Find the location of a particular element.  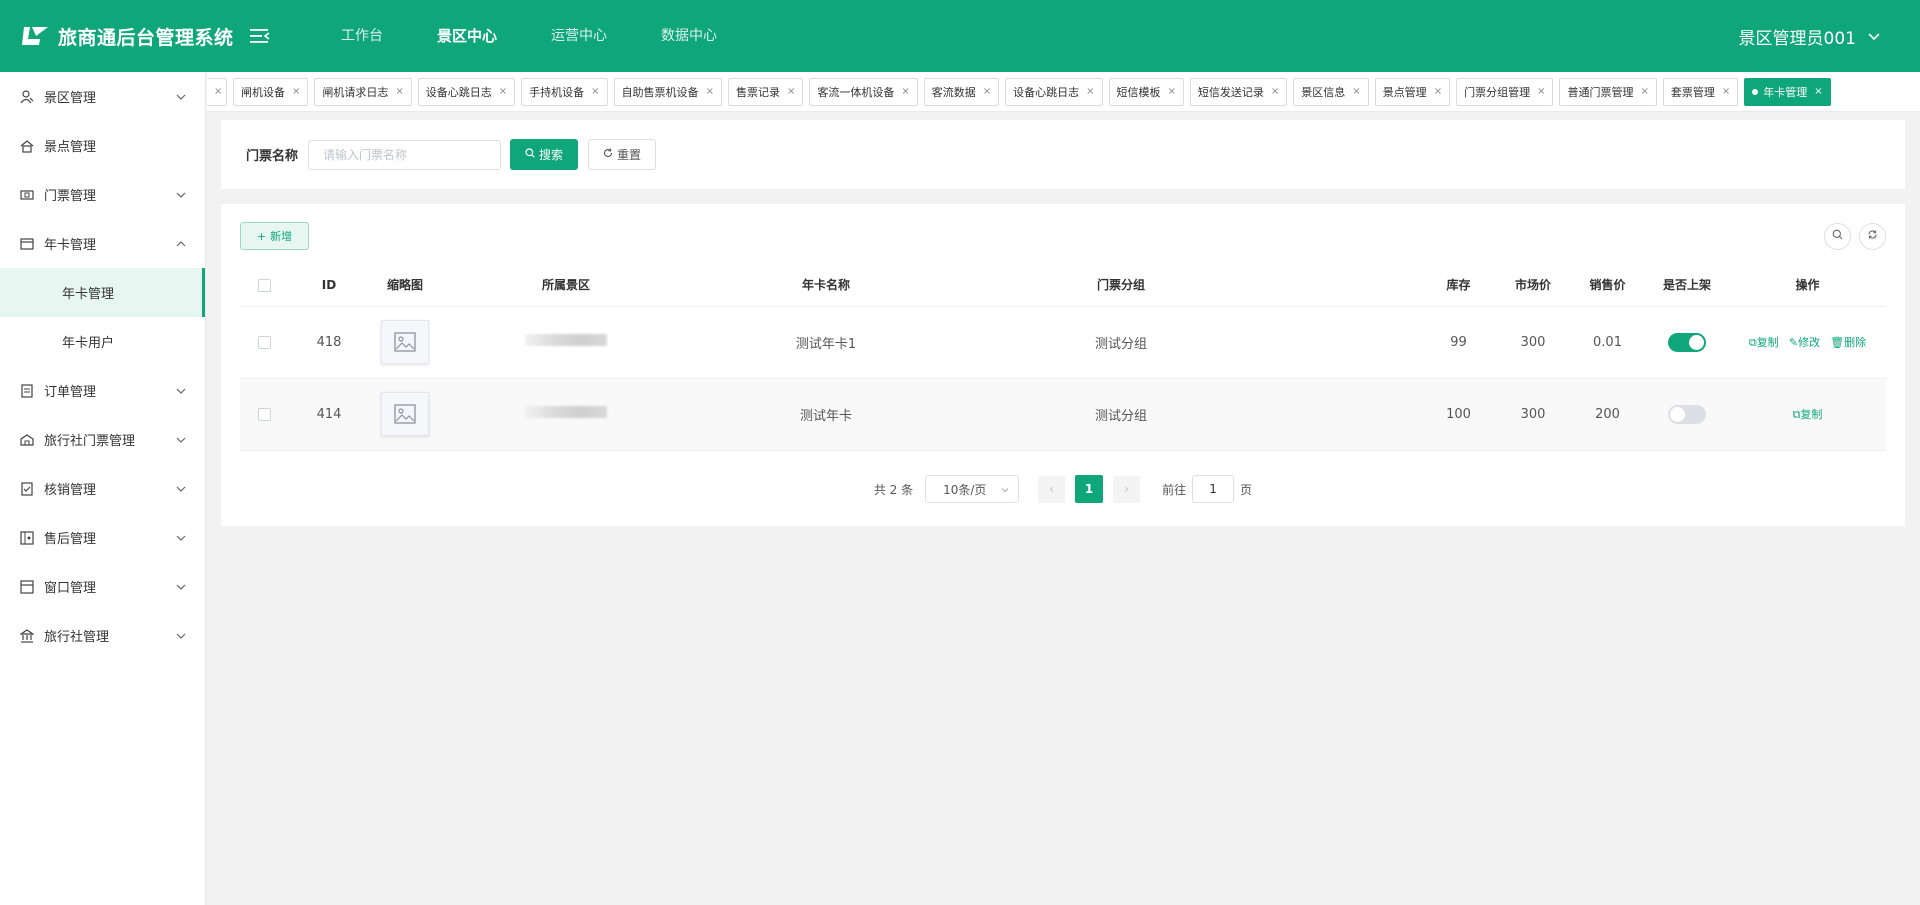

tab-gate-device: 闸机设备 × is located at coordinates (271, 91).